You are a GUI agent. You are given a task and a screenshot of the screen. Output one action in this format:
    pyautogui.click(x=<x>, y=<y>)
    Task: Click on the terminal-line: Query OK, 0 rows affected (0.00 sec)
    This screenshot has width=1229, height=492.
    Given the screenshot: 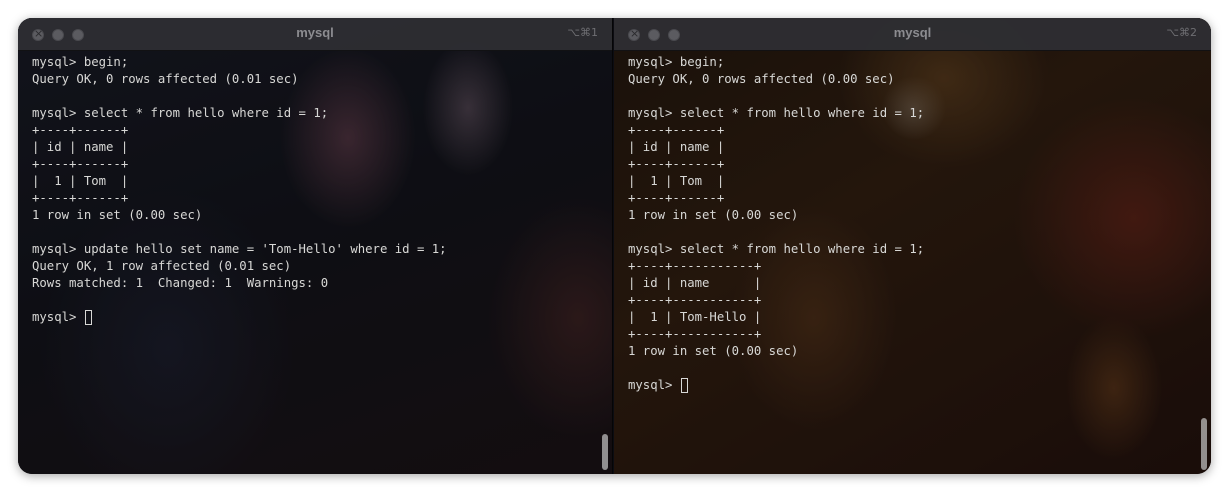 What is the action you would take?
    pyautogui.click(x=761, y=79)
    